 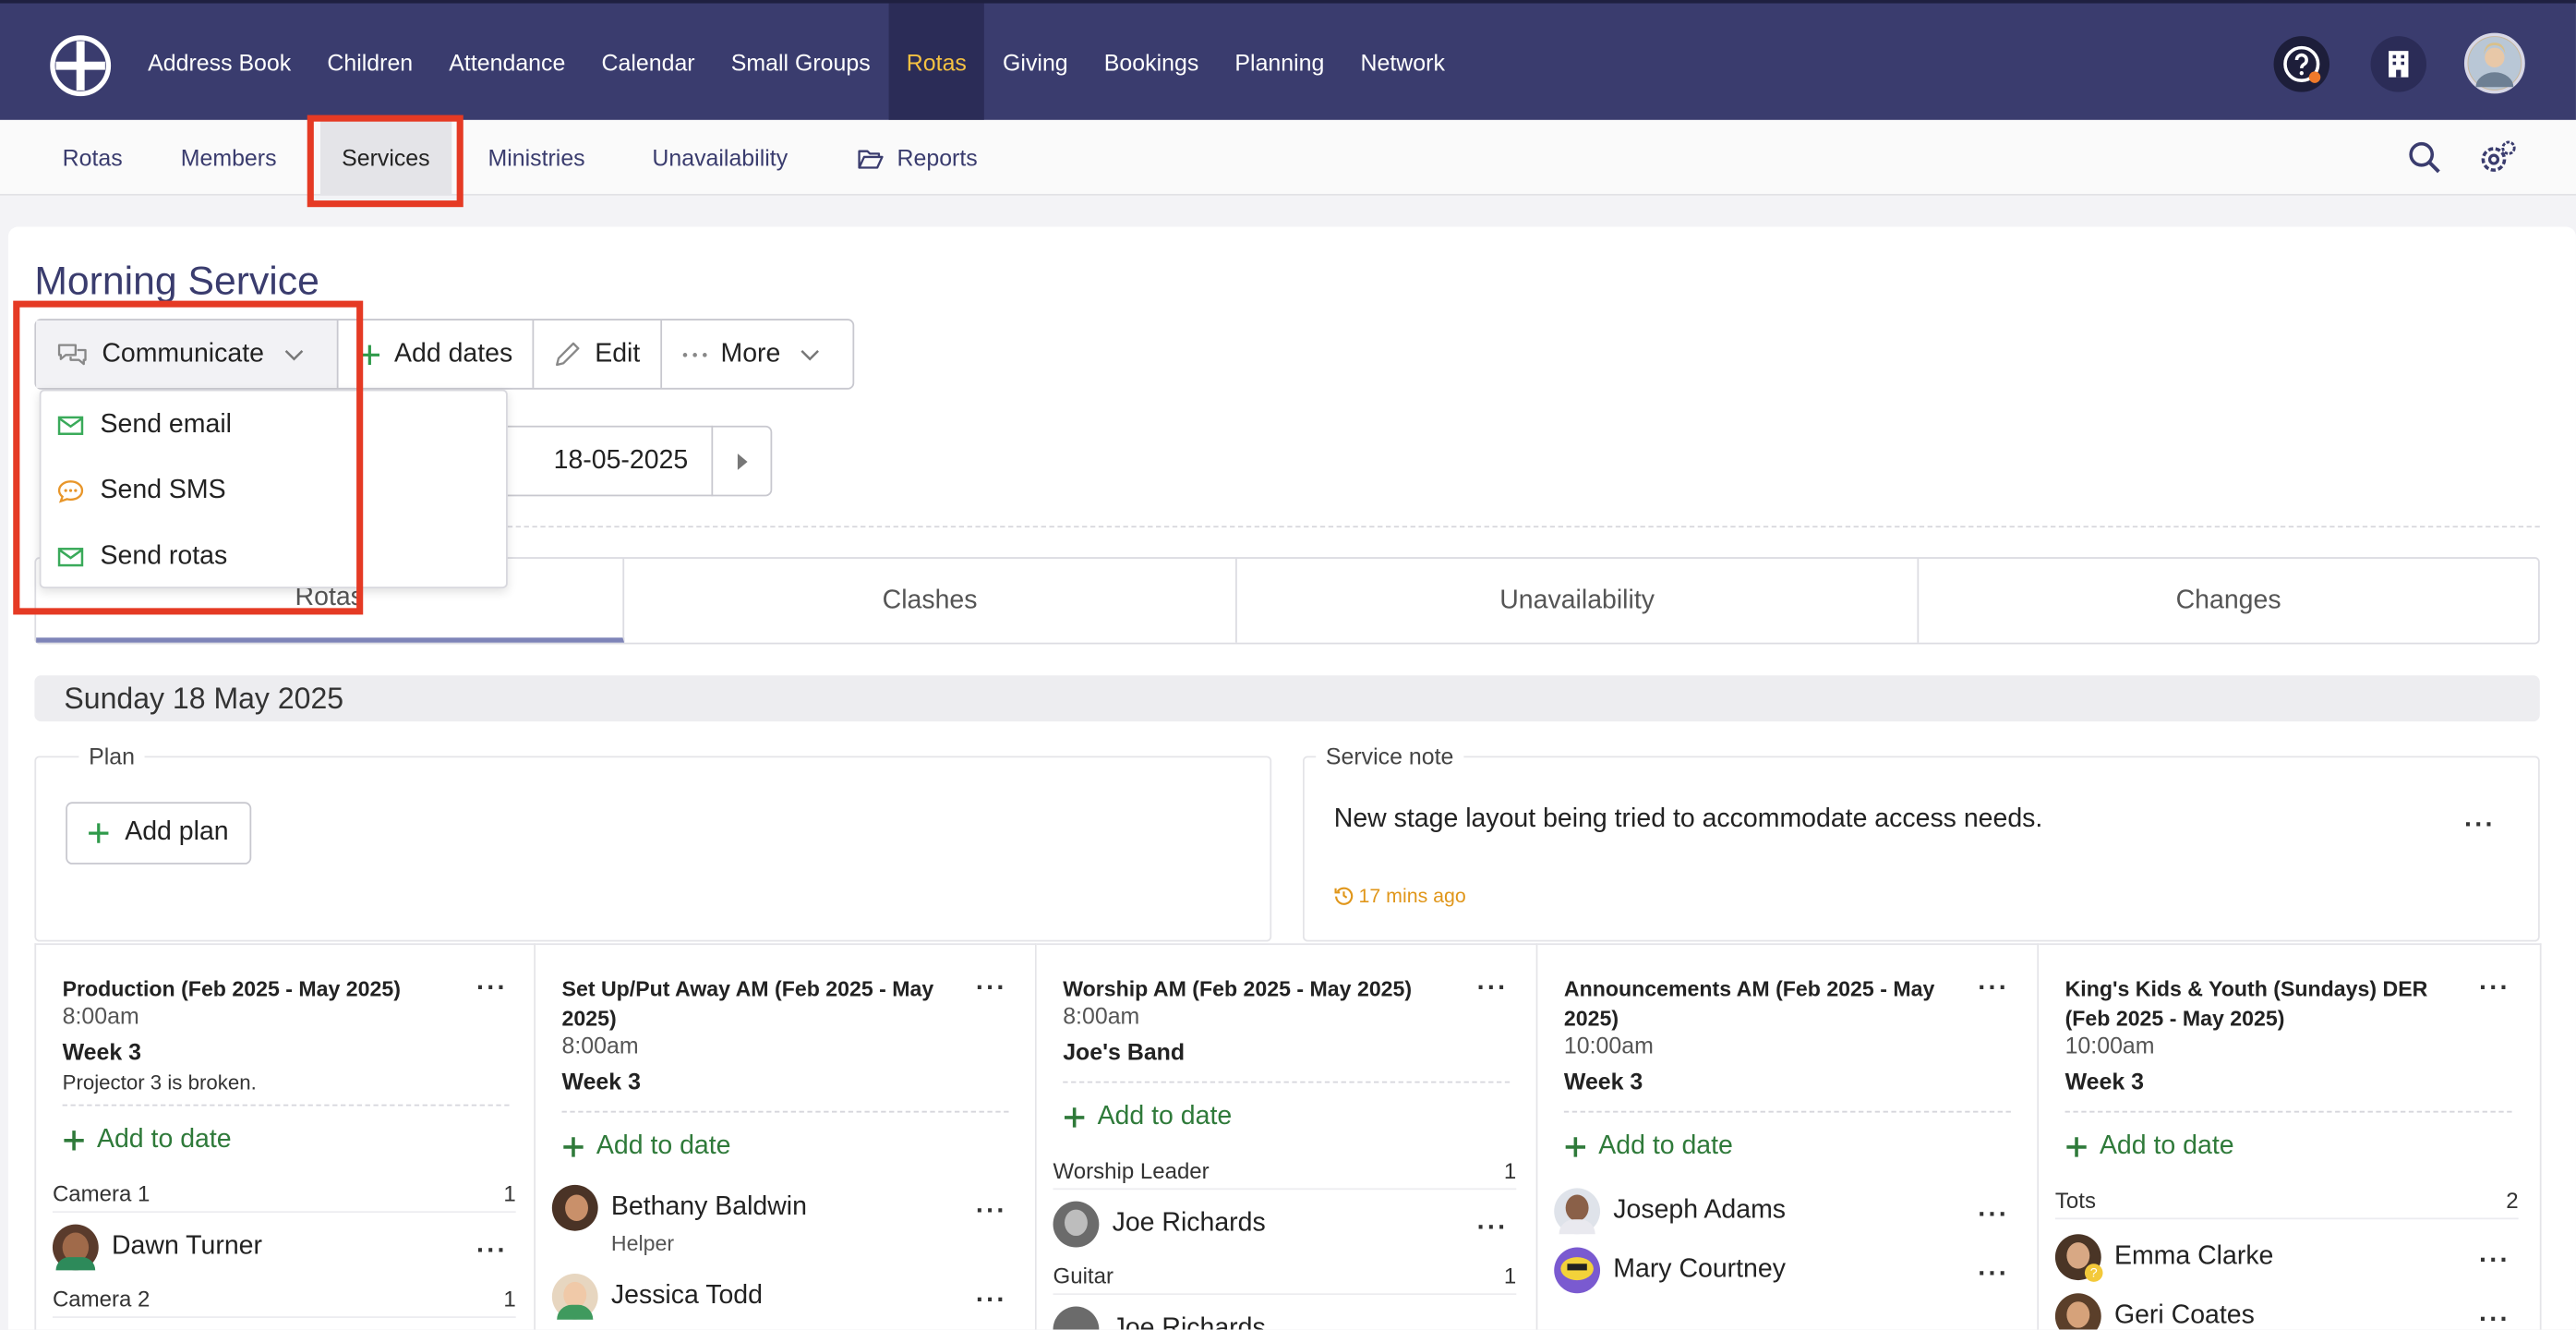 I want to click on column-title: Production (Feb 2025 - May 2025), so click(x=231, y=988).